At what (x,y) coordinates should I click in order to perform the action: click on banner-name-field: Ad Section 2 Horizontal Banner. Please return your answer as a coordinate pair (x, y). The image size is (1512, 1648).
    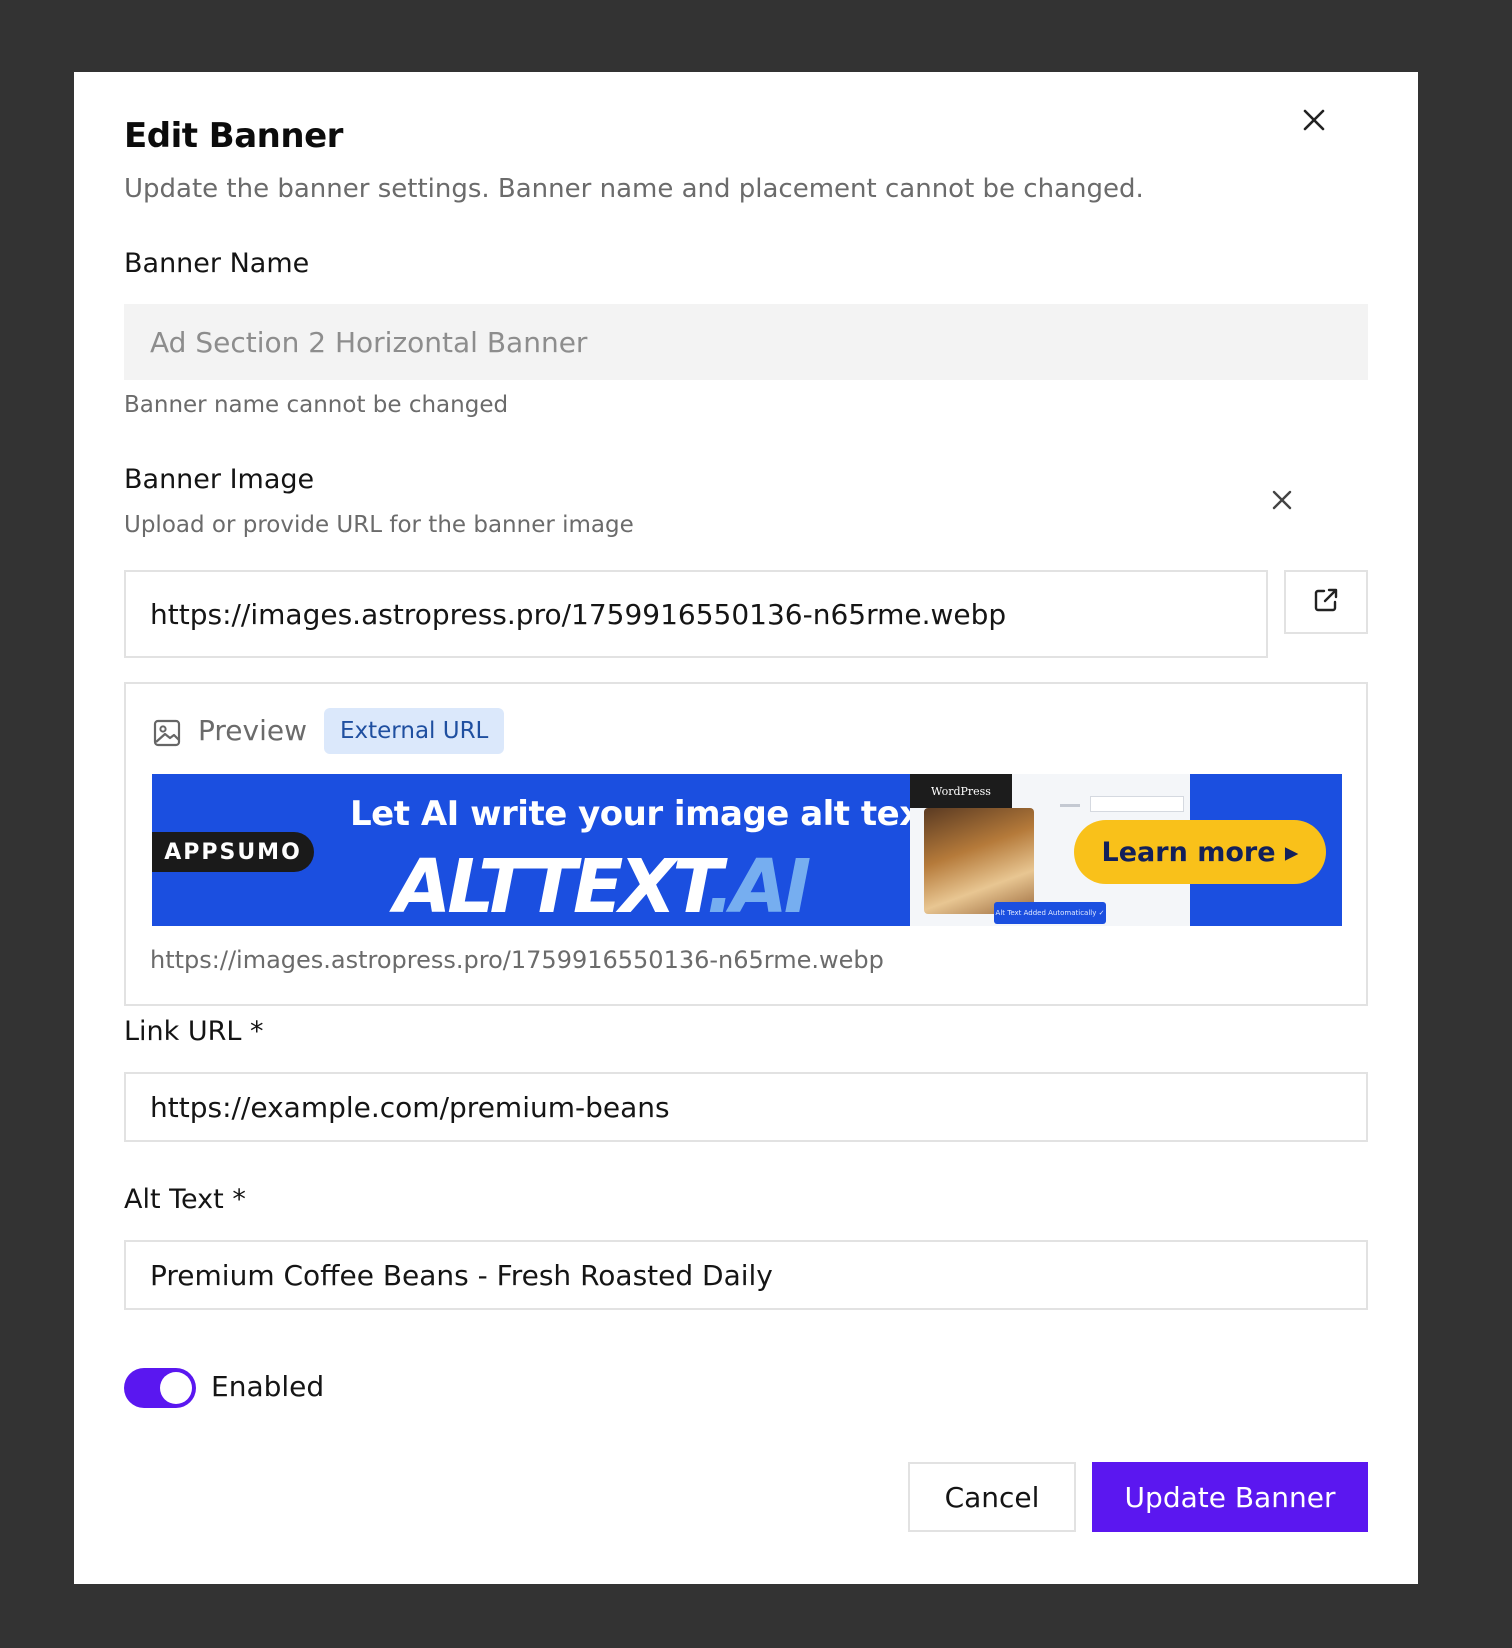
    Looking at the image, I should click on (746, 342).